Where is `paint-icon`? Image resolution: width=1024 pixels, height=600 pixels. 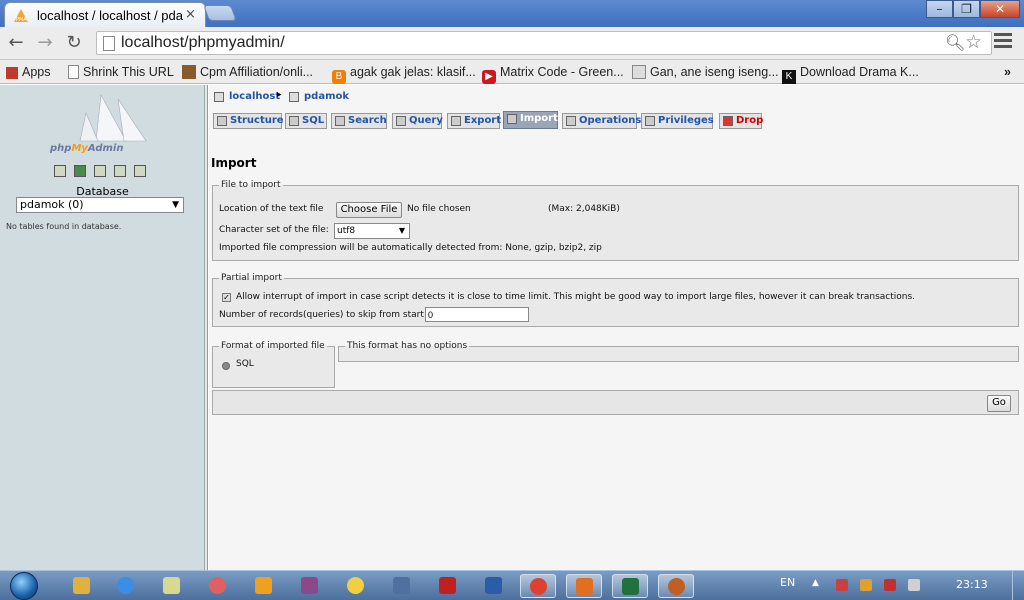 paint-icon is located at coordinates (217, 585).